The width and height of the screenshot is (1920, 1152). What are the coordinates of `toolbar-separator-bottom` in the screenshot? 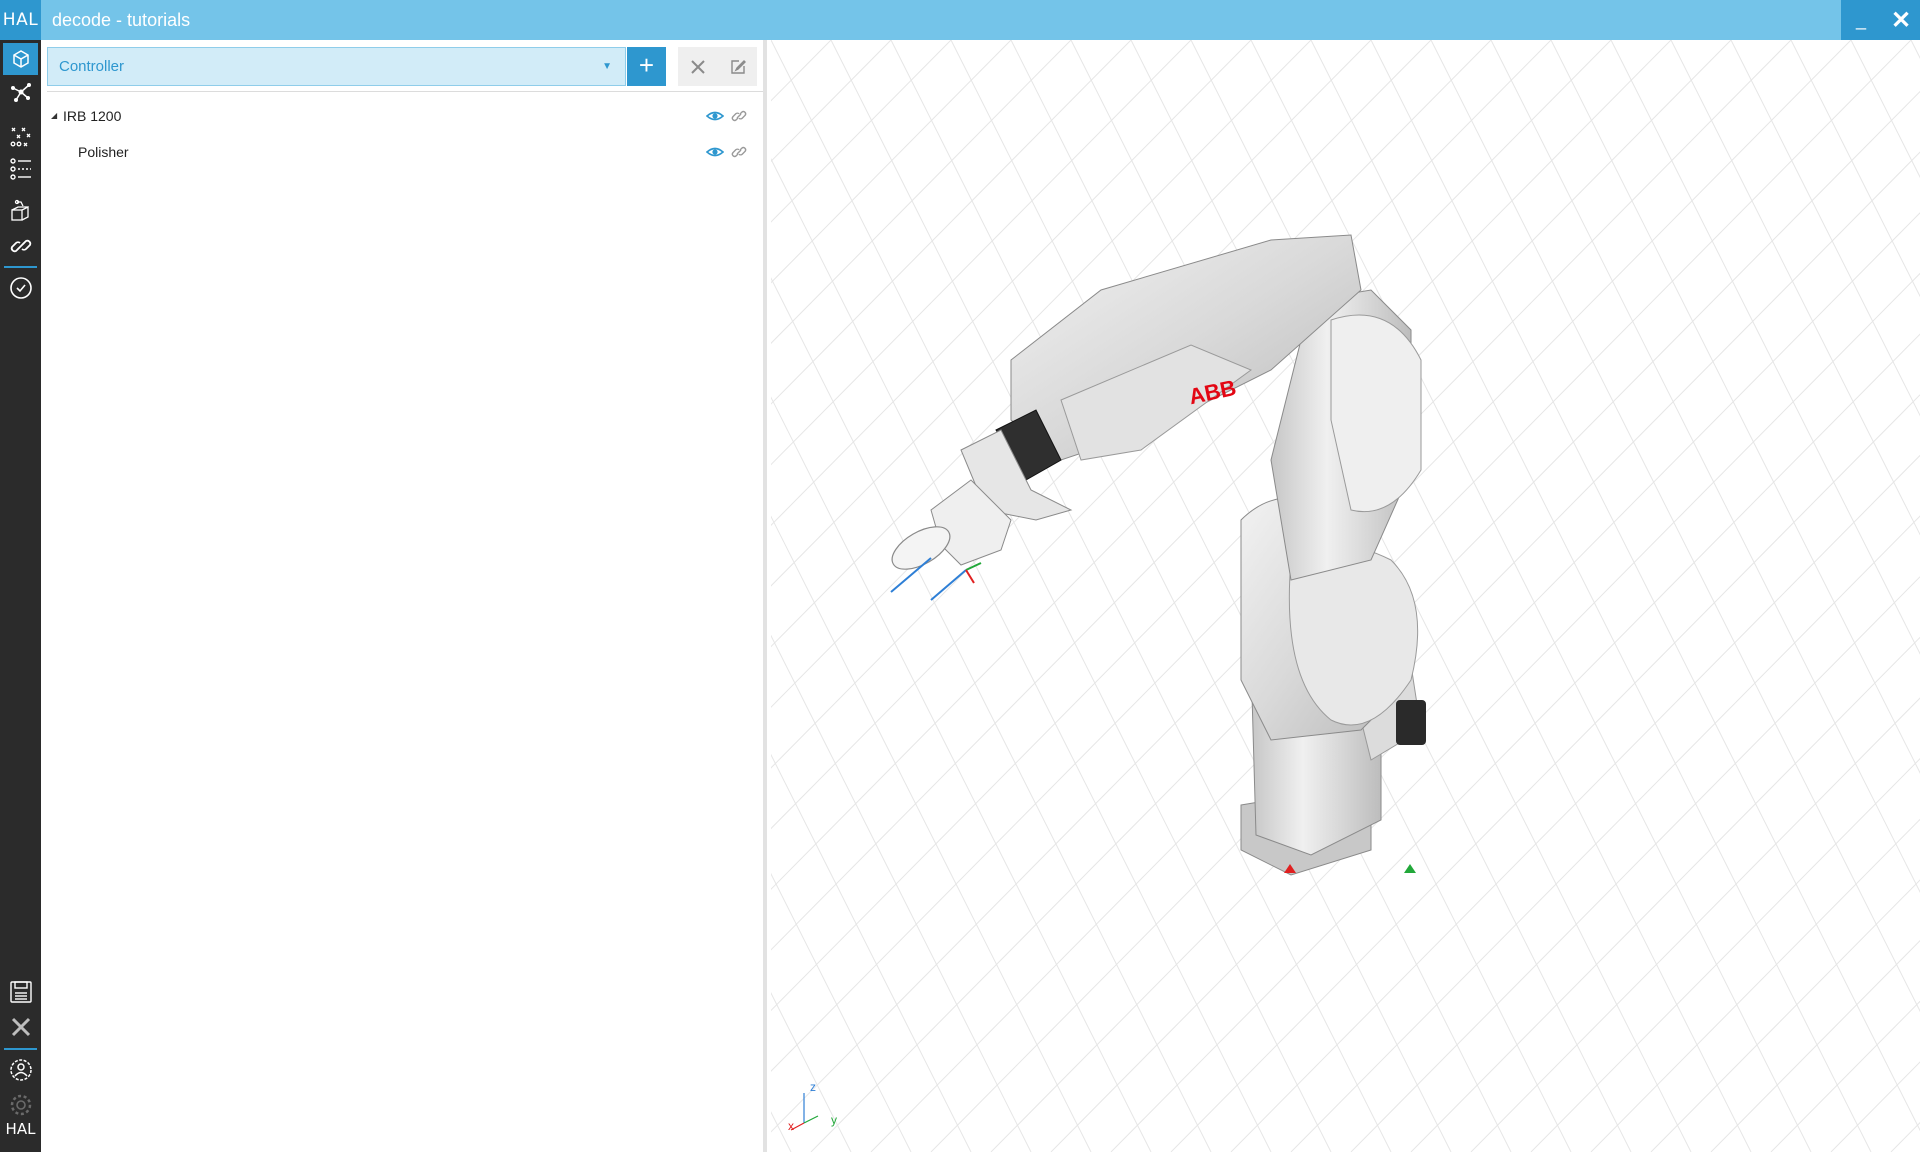 It's located at (20, 1049).